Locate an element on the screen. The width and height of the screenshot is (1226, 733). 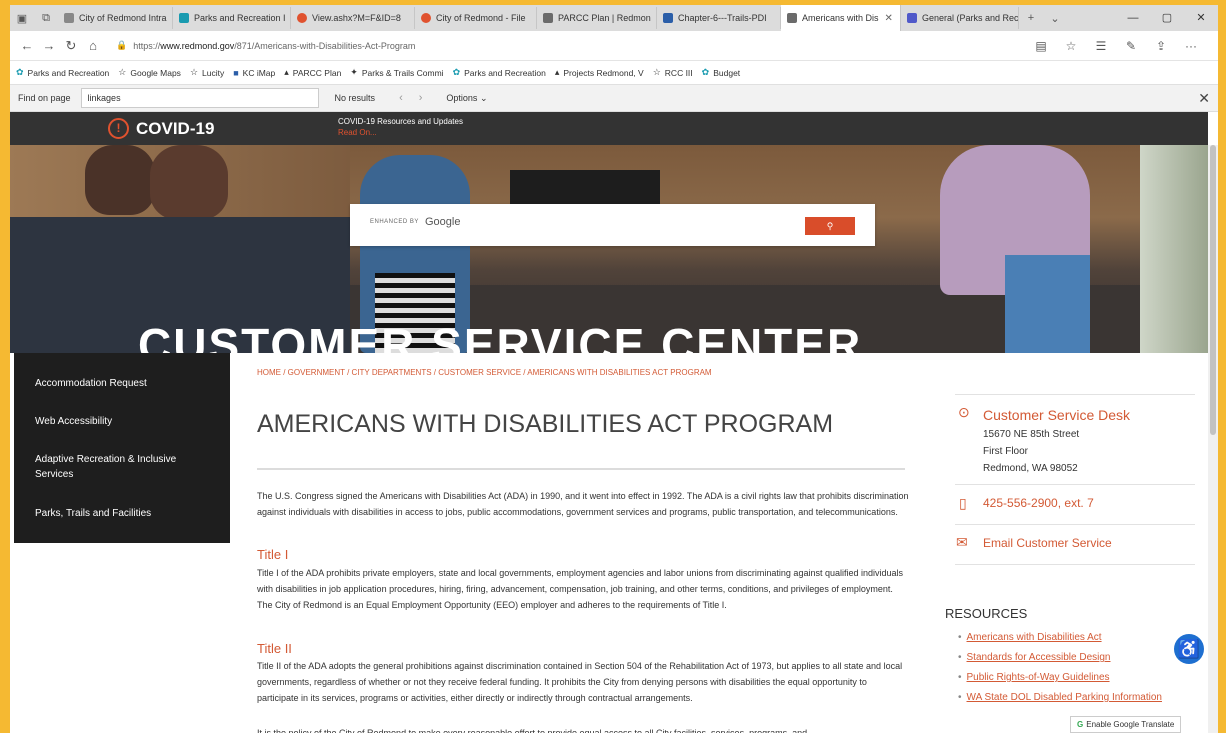
alert-icon: ! is located at coordinates (118, 128).